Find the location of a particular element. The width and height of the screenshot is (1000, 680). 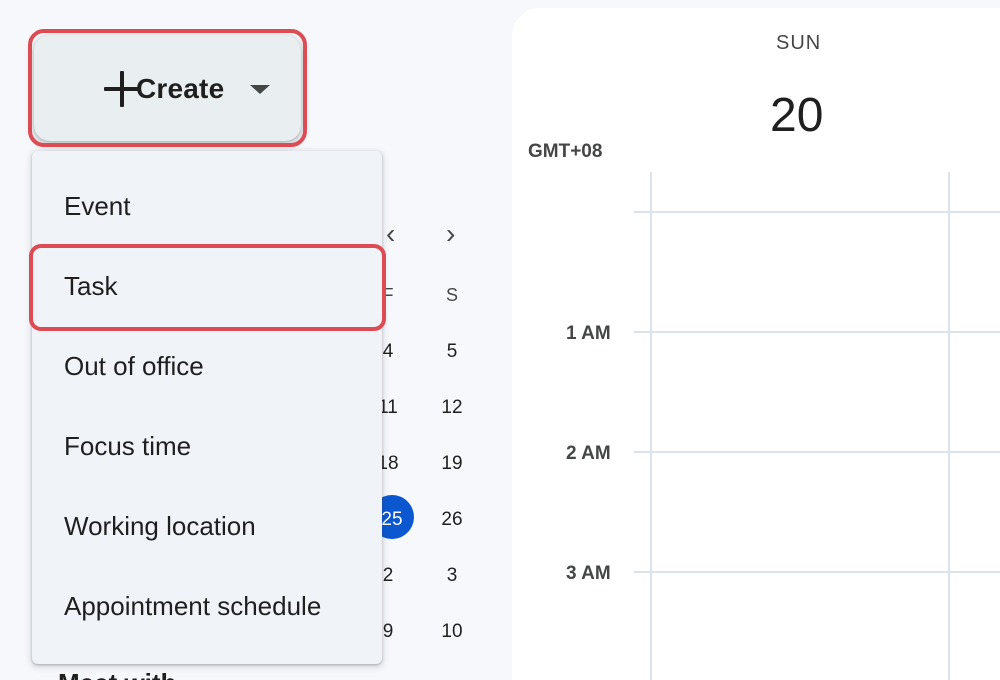

menu-item-appointment-schedule: Appointment schedule is located at coordinates (207, 606).